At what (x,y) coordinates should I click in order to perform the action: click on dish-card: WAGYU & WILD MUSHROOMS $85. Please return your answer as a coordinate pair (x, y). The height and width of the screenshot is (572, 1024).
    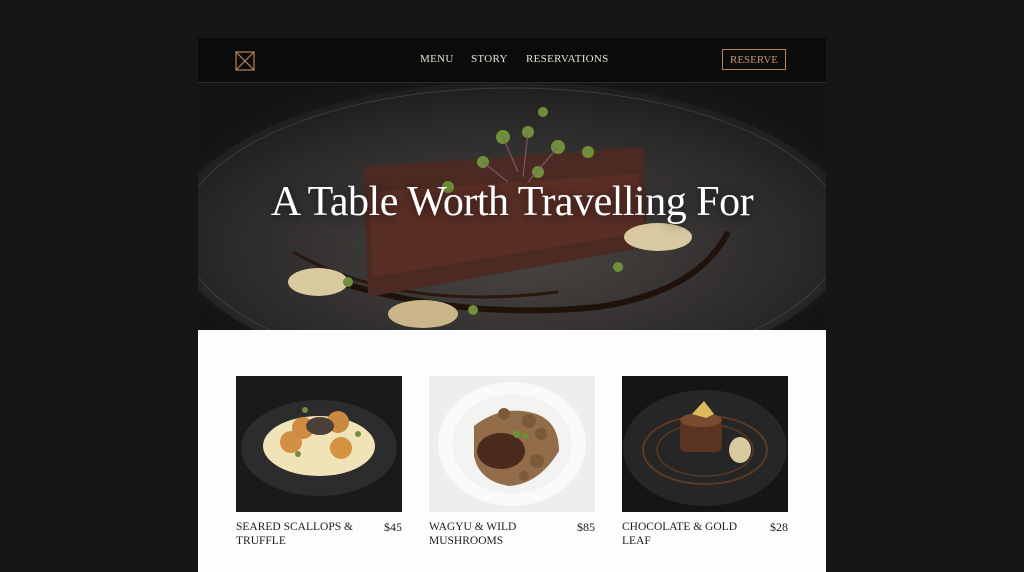
    Looking at the image, I should click on (512, 461).